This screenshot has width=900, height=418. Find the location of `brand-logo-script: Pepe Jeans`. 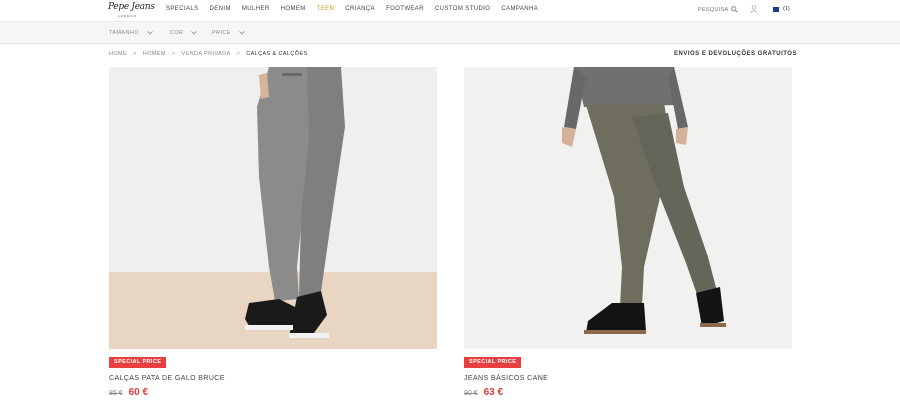

brand-logo-script: Pepe Jeans is located at coordinates (131, 7).